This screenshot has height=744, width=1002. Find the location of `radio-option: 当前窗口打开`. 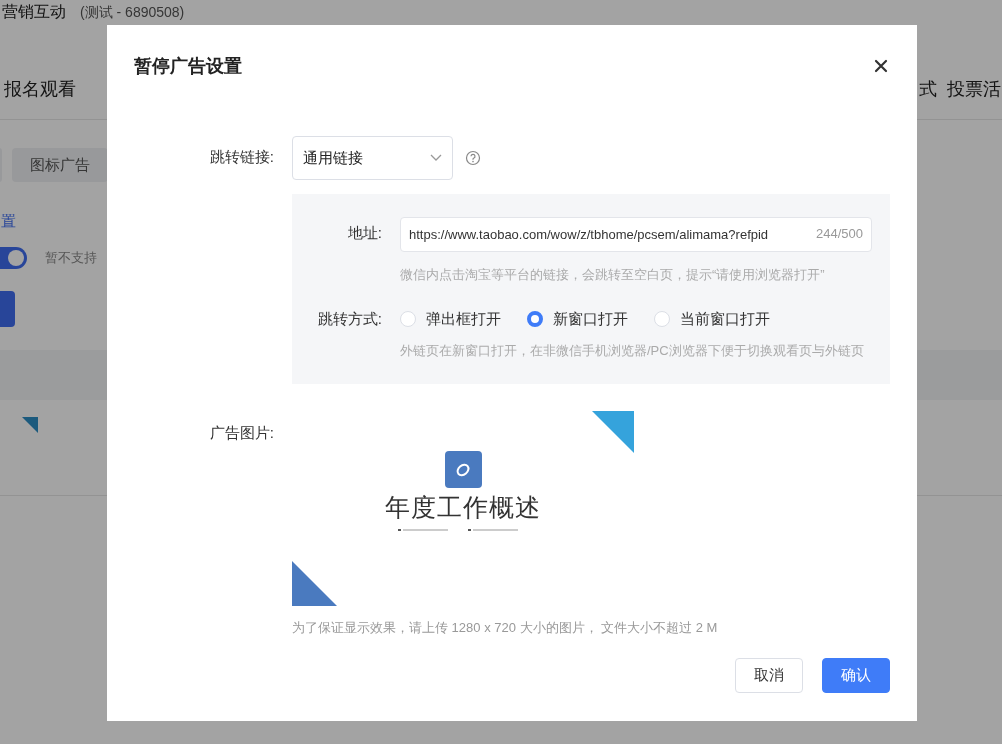

radio-option: 当前窗口打开 is located at coordinates (712, 319).